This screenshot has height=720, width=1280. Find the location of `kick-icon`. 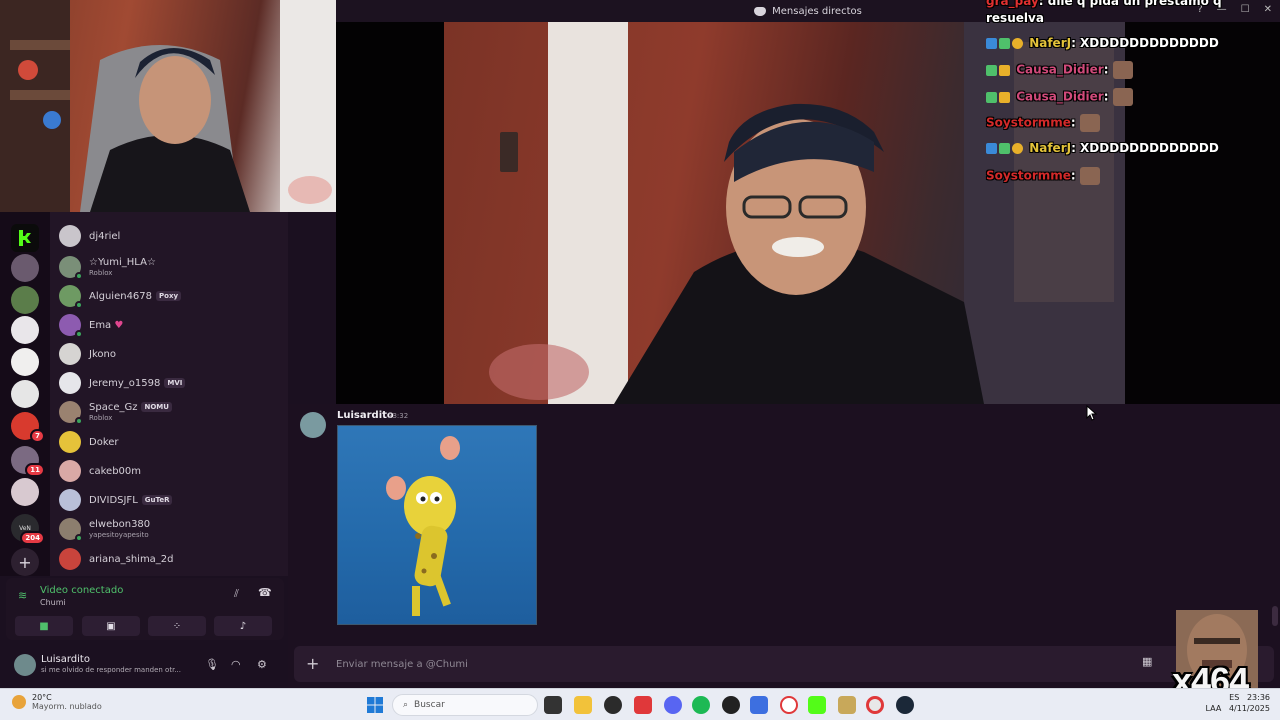

kick-icon is located at coordinates (817, 705).